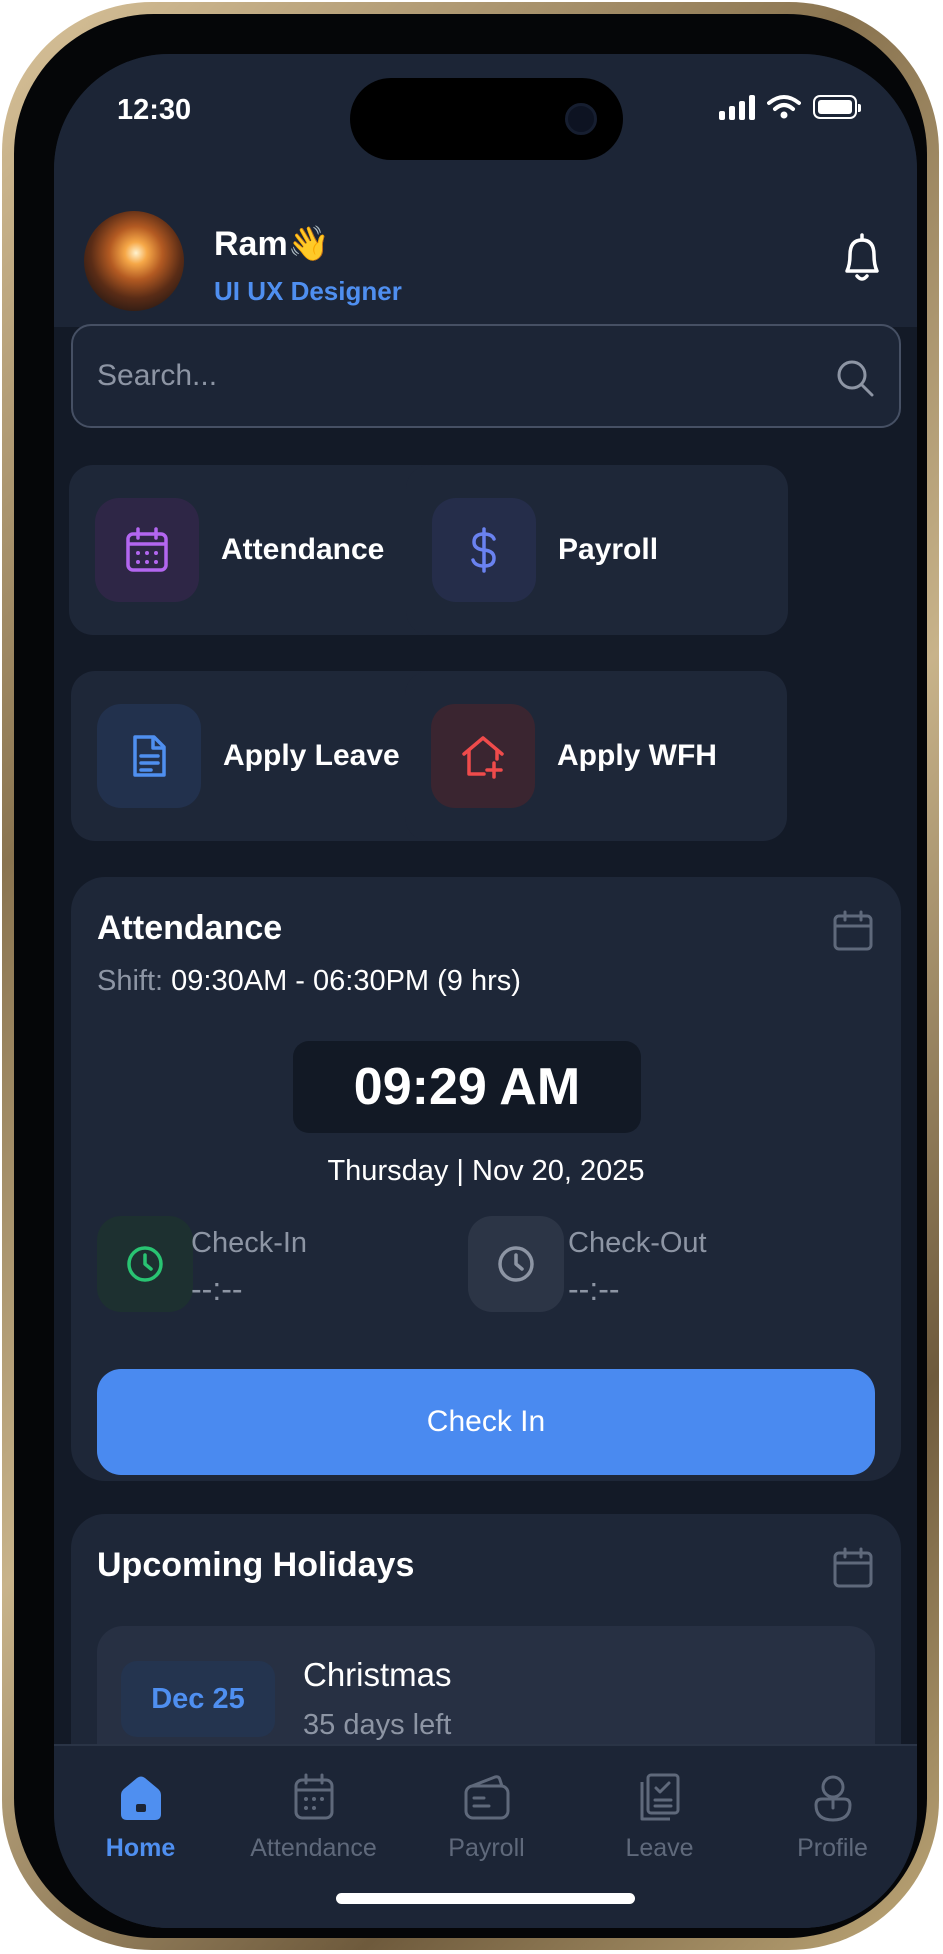  Describe the element at coordinates (486, 1171) in the screenshot. I see `current-date: Thursday | Nov 20, 2025` at that location.